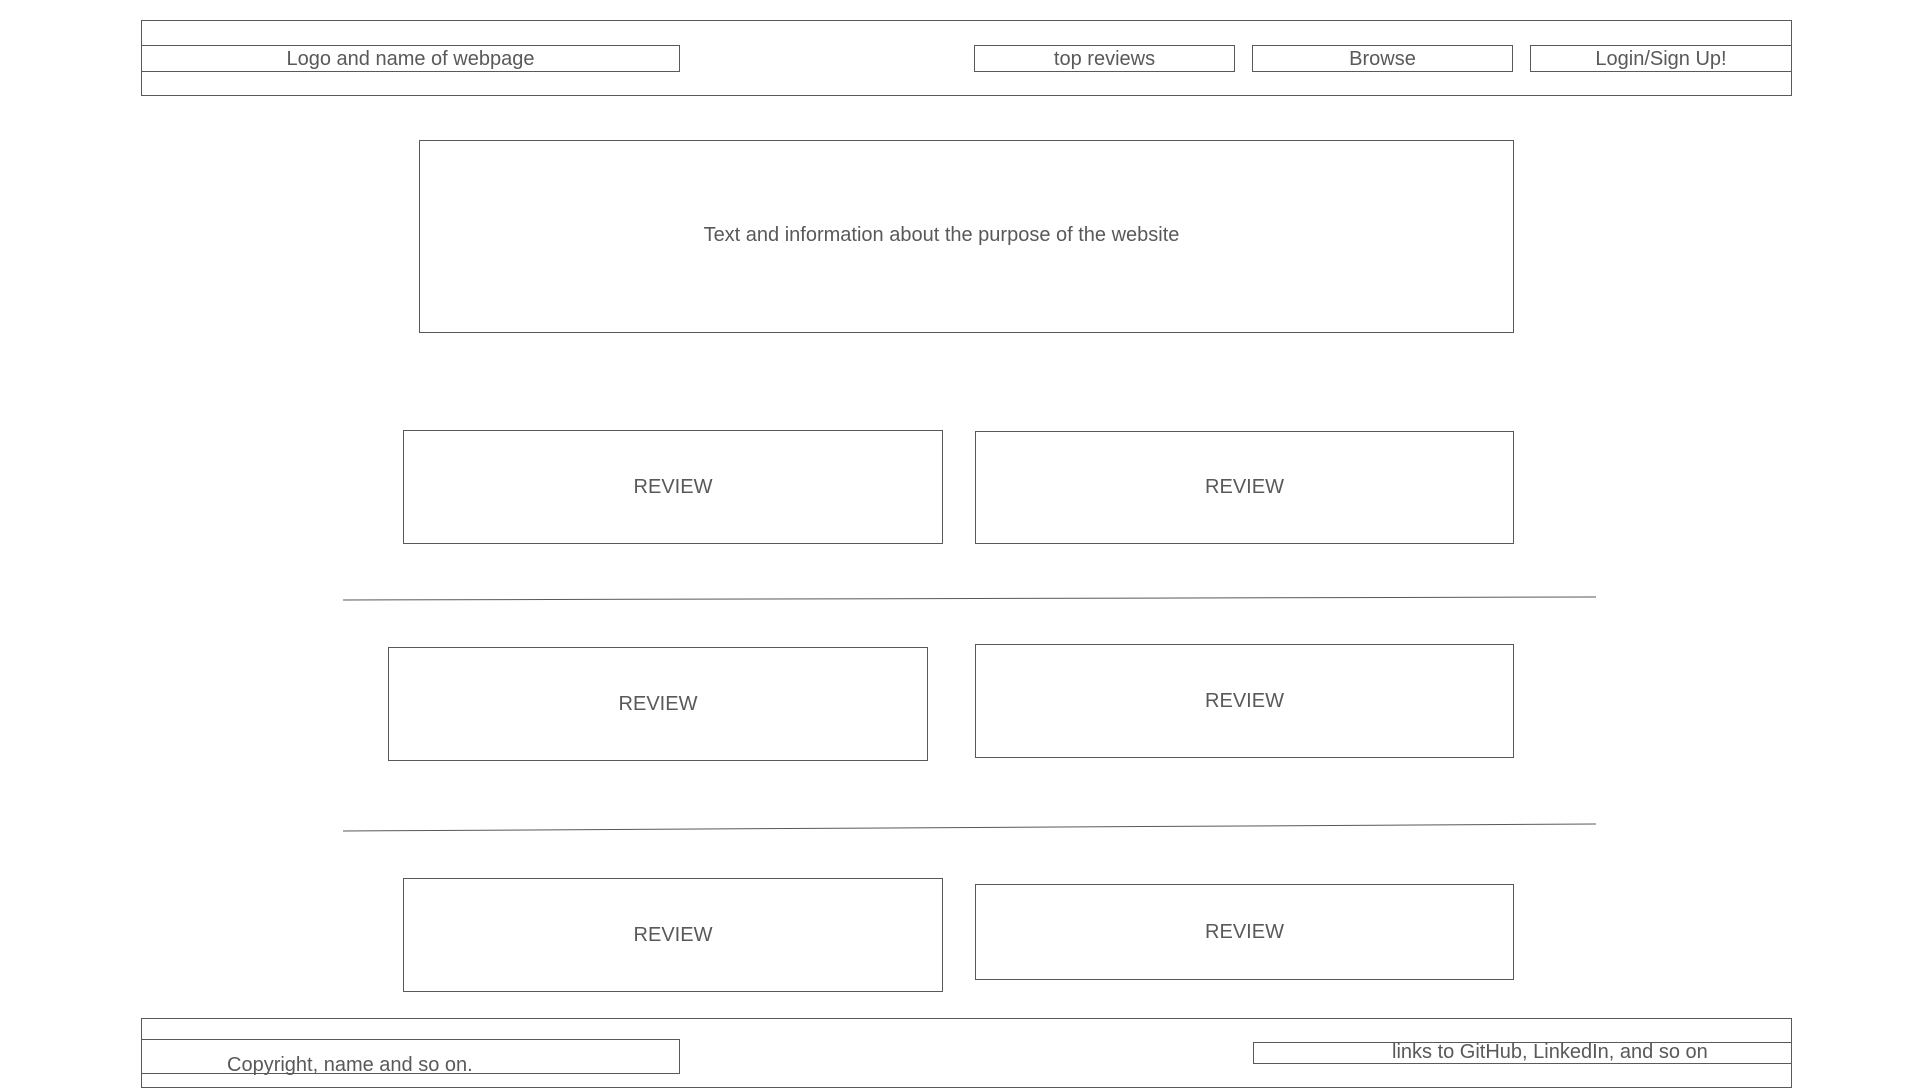 Image resolution: width=1920 pixels, height=1088 pixels. Describe the element at coordinates (1550, 1052) in the screenshot. I see `footer-links-text: links to GitHub, LinkedIn, and so on` at that location.